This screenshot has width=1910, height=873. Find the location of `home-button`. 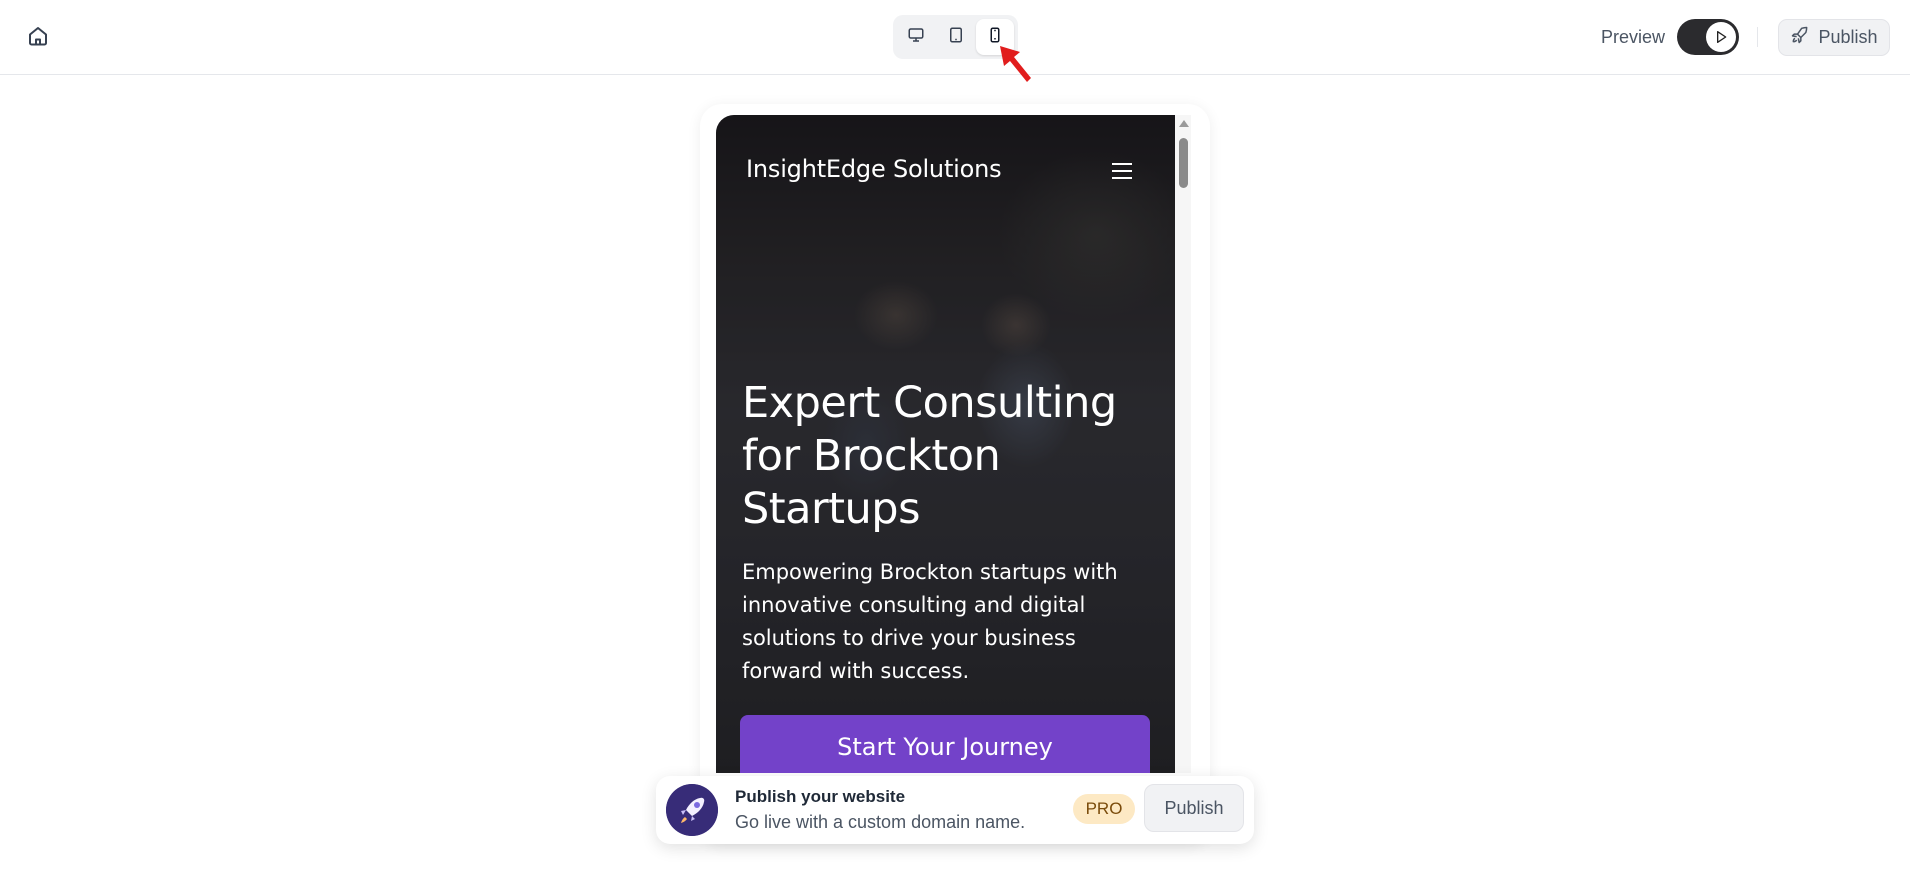

home-button is located at coordinates (38, 38).